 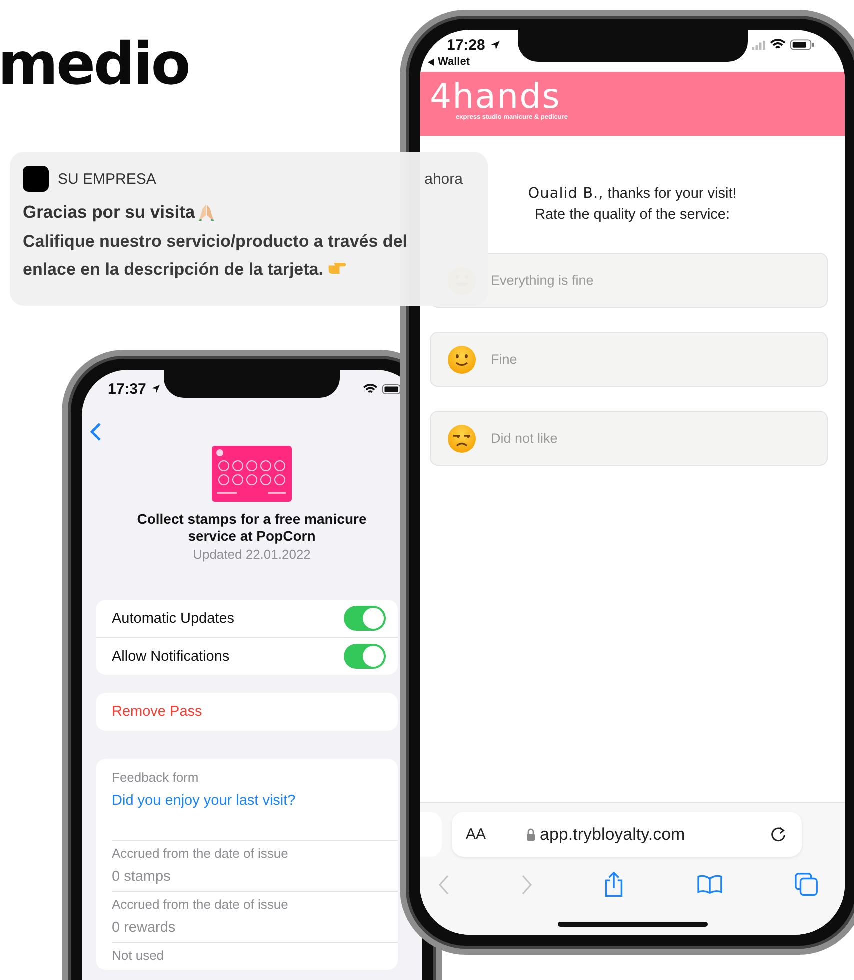 What do you see at coordinates (337, 268) in the screenshot?
I see `pointing-hand-icon` at bounding box center [337, 268].